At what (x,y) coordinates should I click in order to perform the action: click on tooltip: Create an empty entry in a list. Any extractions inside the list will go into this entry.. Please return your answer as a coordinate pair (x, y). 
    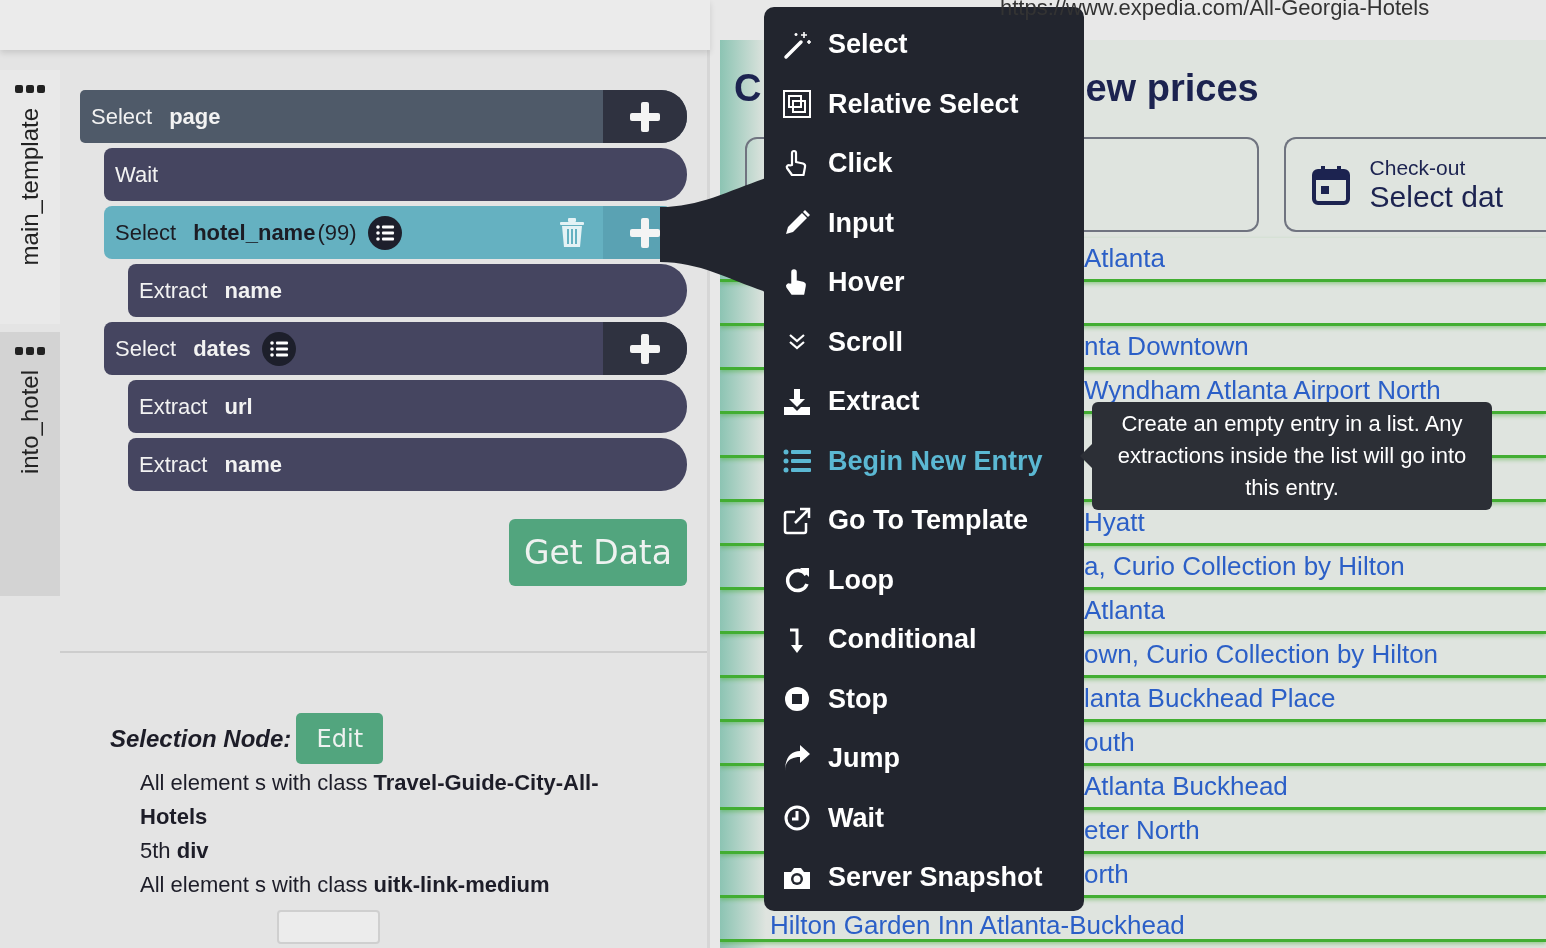
    Looking at the image, I should click on (1292, 456).